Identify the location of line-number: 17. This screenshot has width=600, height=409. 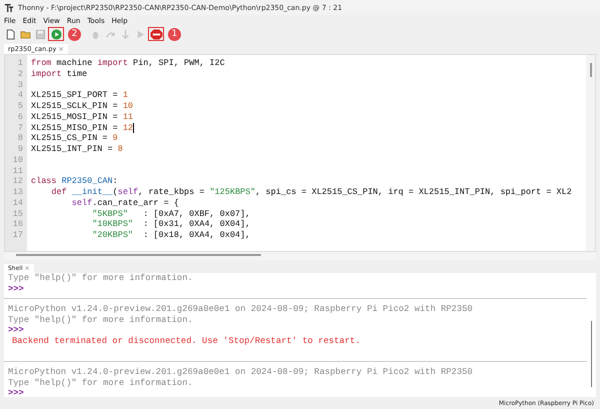
(17, 235).